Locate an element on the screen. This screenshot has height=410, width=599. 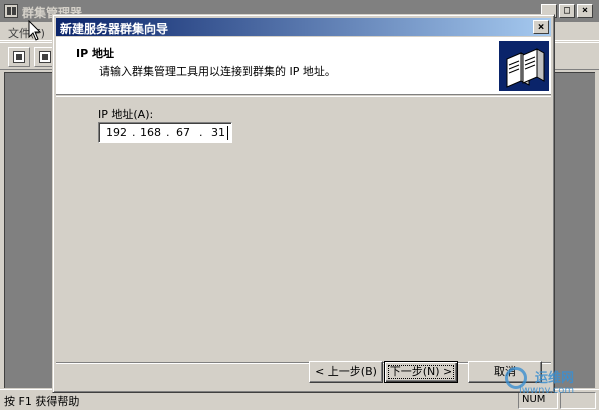
next-button-label: 下一步(N) > is located at coordinates (421, 371).